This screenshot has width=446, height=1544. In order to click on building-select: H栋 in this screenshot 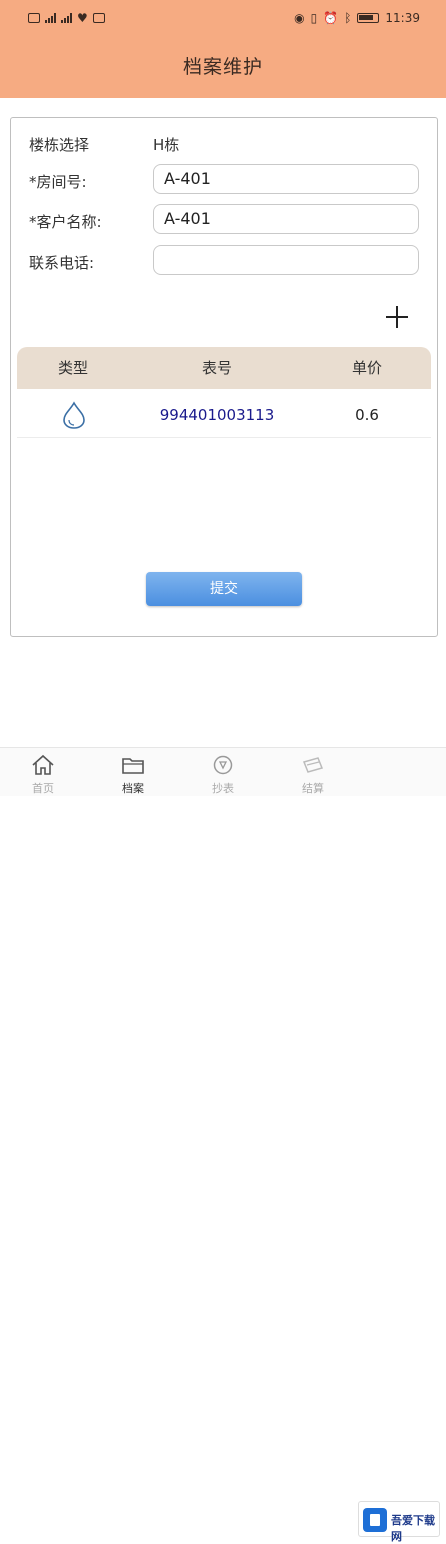, I will do `click(166, 144)`.